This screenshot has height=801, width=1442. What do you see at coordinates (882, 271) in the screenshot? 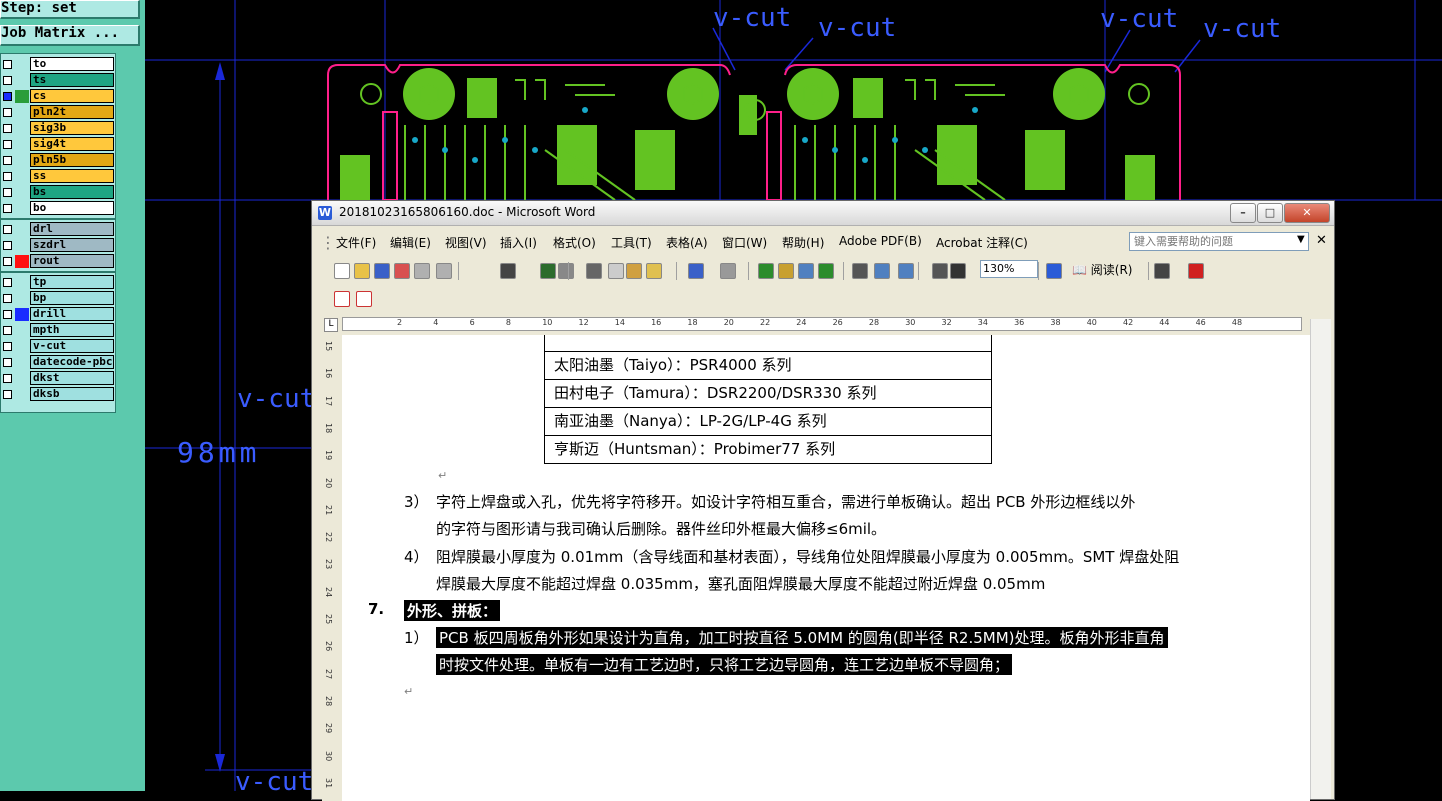
I see `drawing-icon` at bounding box center [882, 271].